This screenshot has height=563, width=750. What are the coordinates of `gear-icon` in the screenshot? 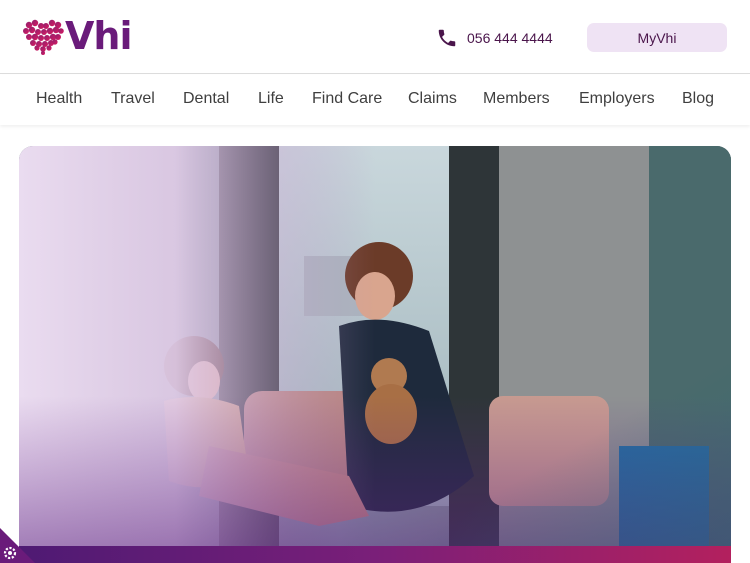 It's located at (17, 545).